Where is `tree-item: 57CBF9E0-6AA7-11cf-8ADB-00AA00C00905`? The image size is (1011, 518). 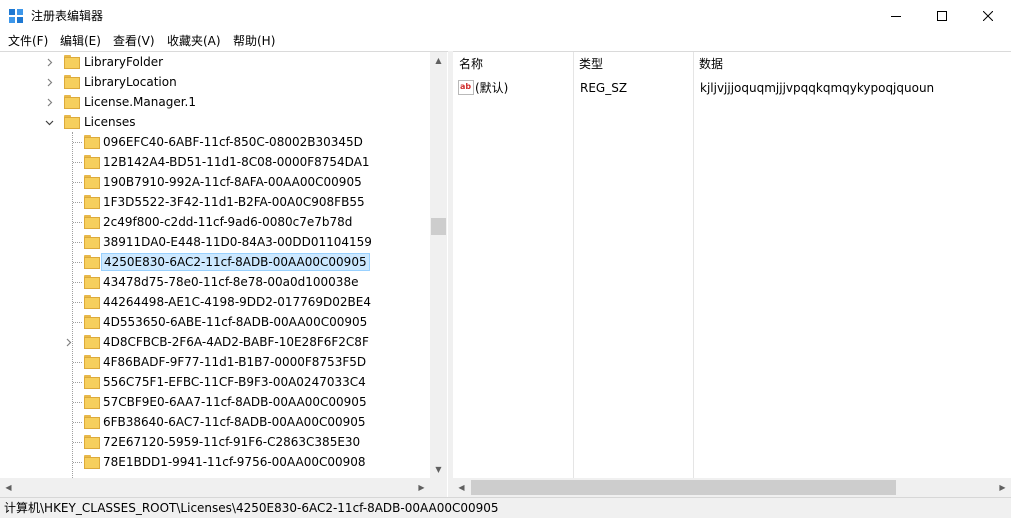 tree-item: 57CBF9E0-6AA7-11cf-8ADB-00AA00C00905 is located at coordinates (215, 402).